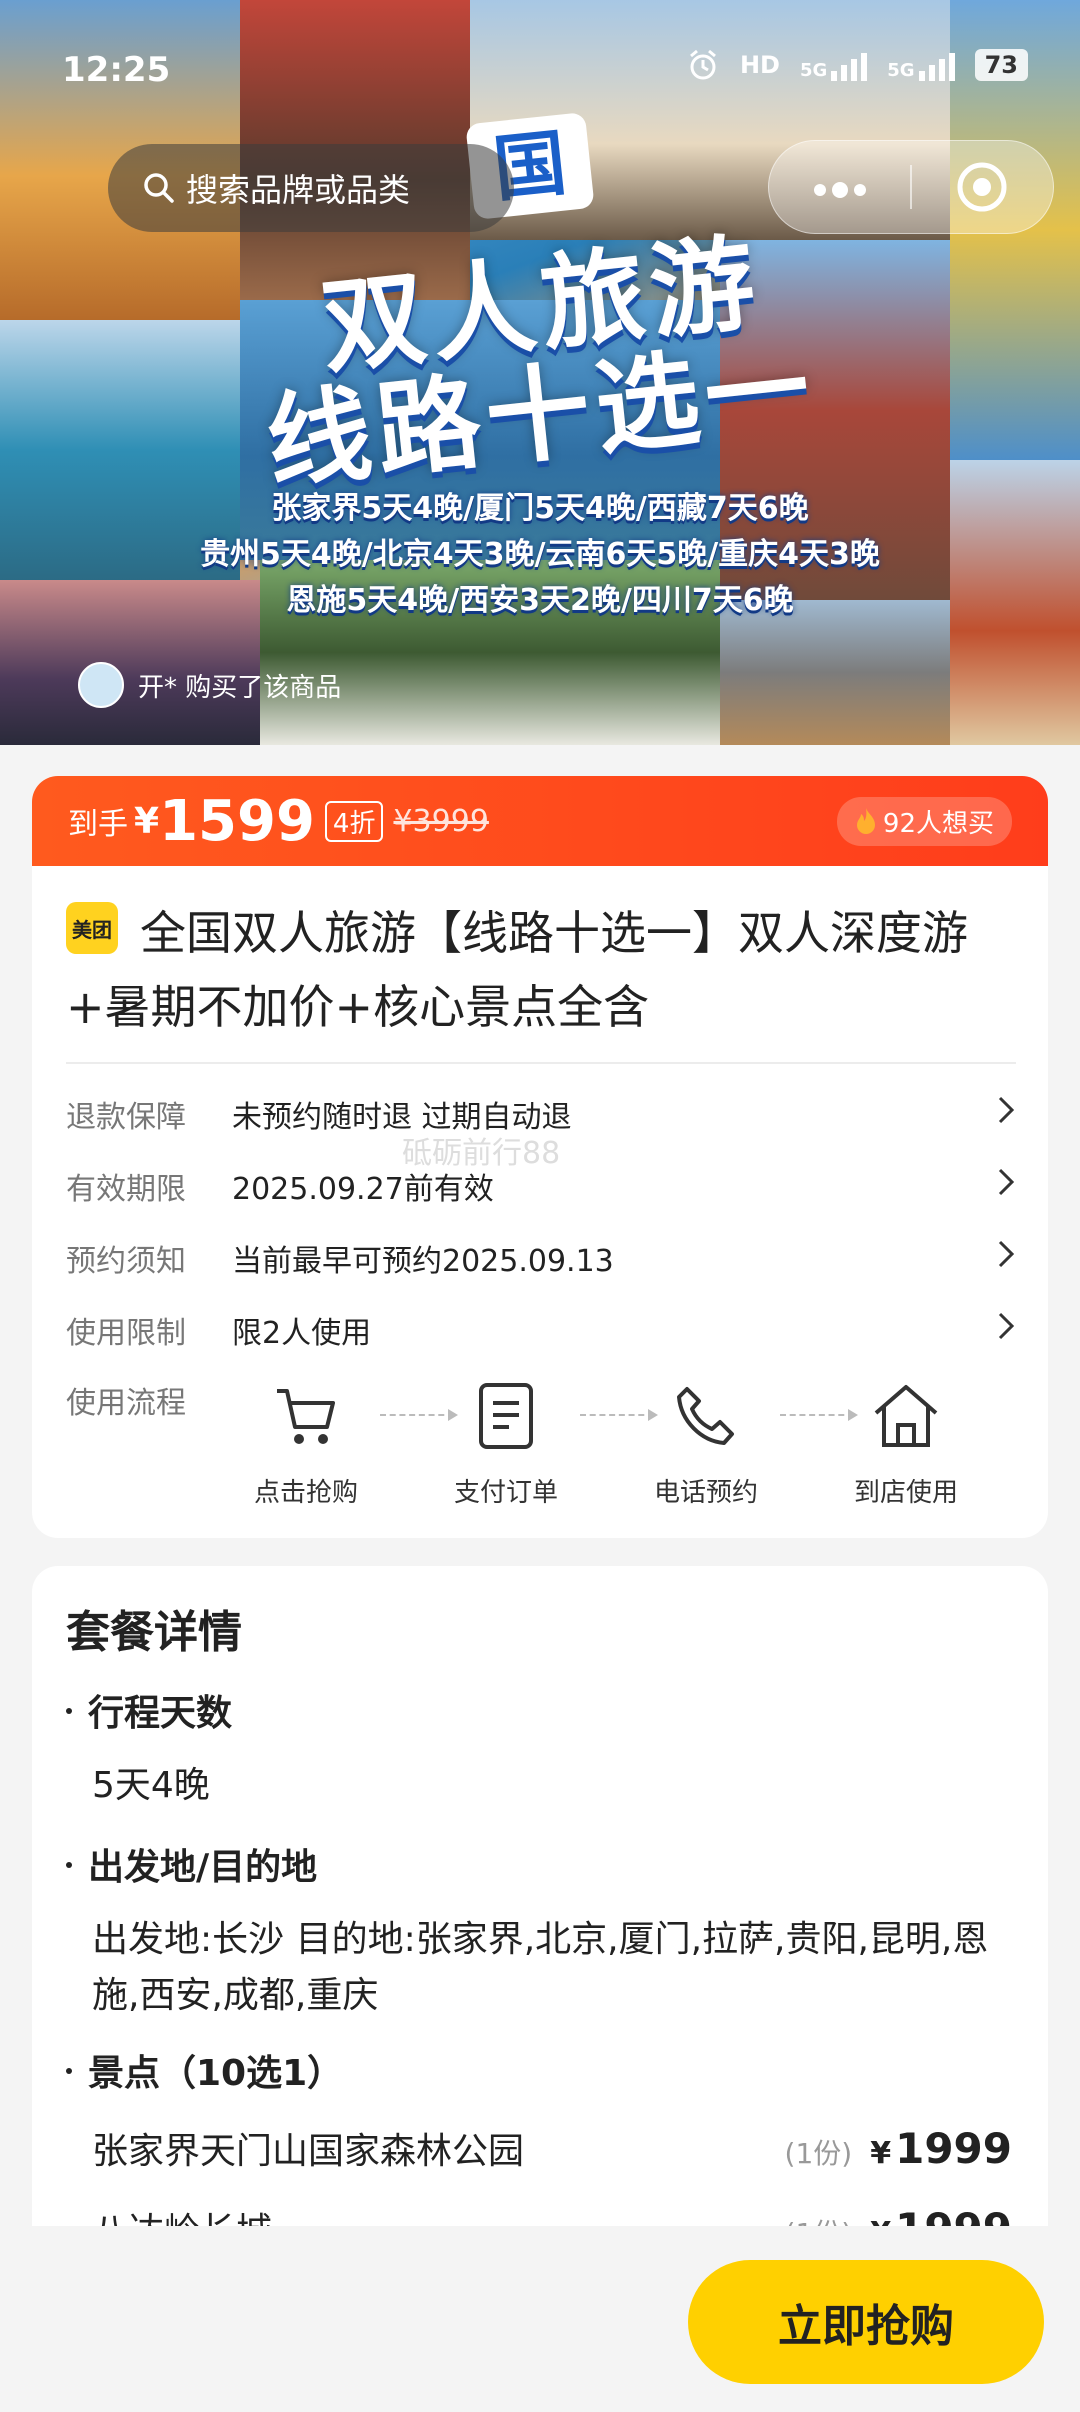 This screenshot has width=1080, height=2412. I want to click on search-placeholder: 搜索品牌或品类, so click(298, 190).